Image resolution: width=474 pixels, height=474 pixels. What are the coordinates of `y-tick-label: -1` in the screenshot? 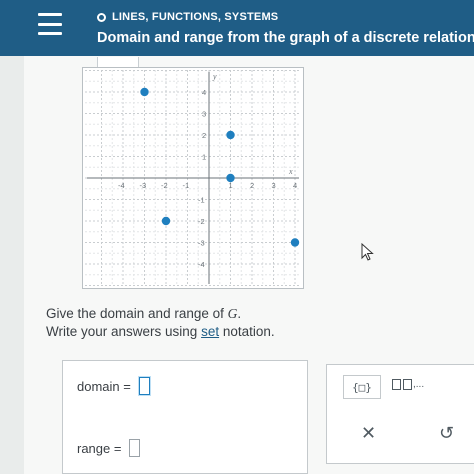 It's located at (201, 200).